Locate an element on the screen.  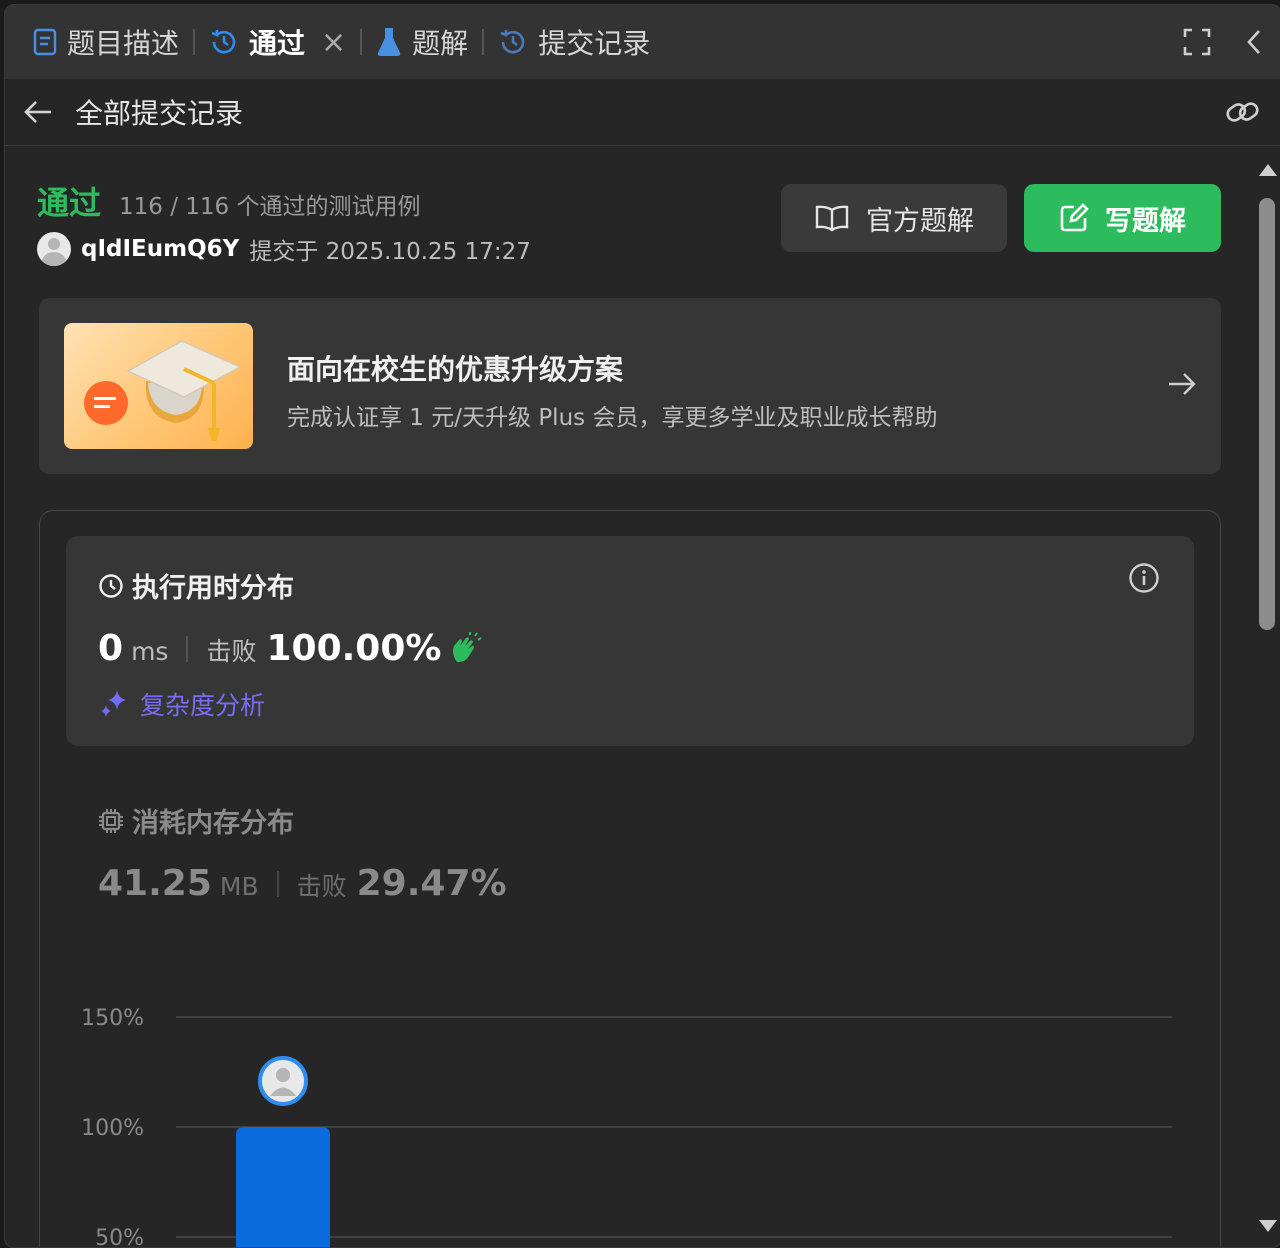
tab-solutions: 题解 is located at coordinates (422, 42).